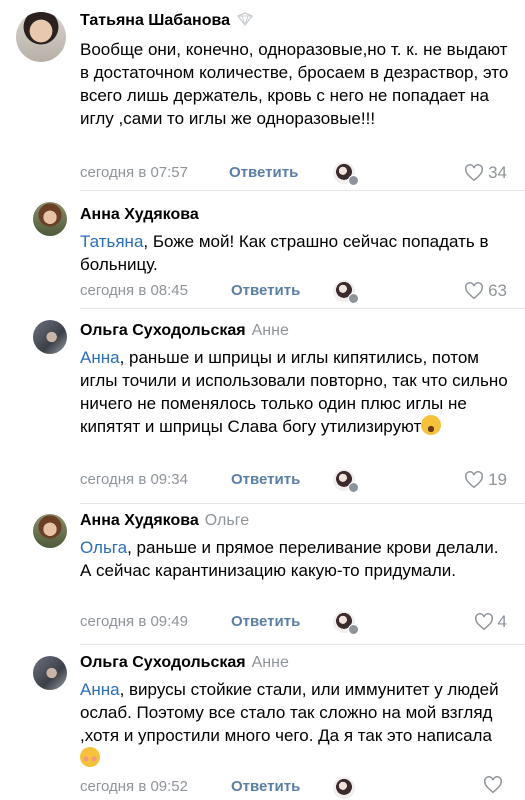 This screenshot has width=525, height=800. What do you see at coordinates (134, 786) in the screenshot?
I see `timestamp: сегодня в 09:52` at bounding box center [134, 786].